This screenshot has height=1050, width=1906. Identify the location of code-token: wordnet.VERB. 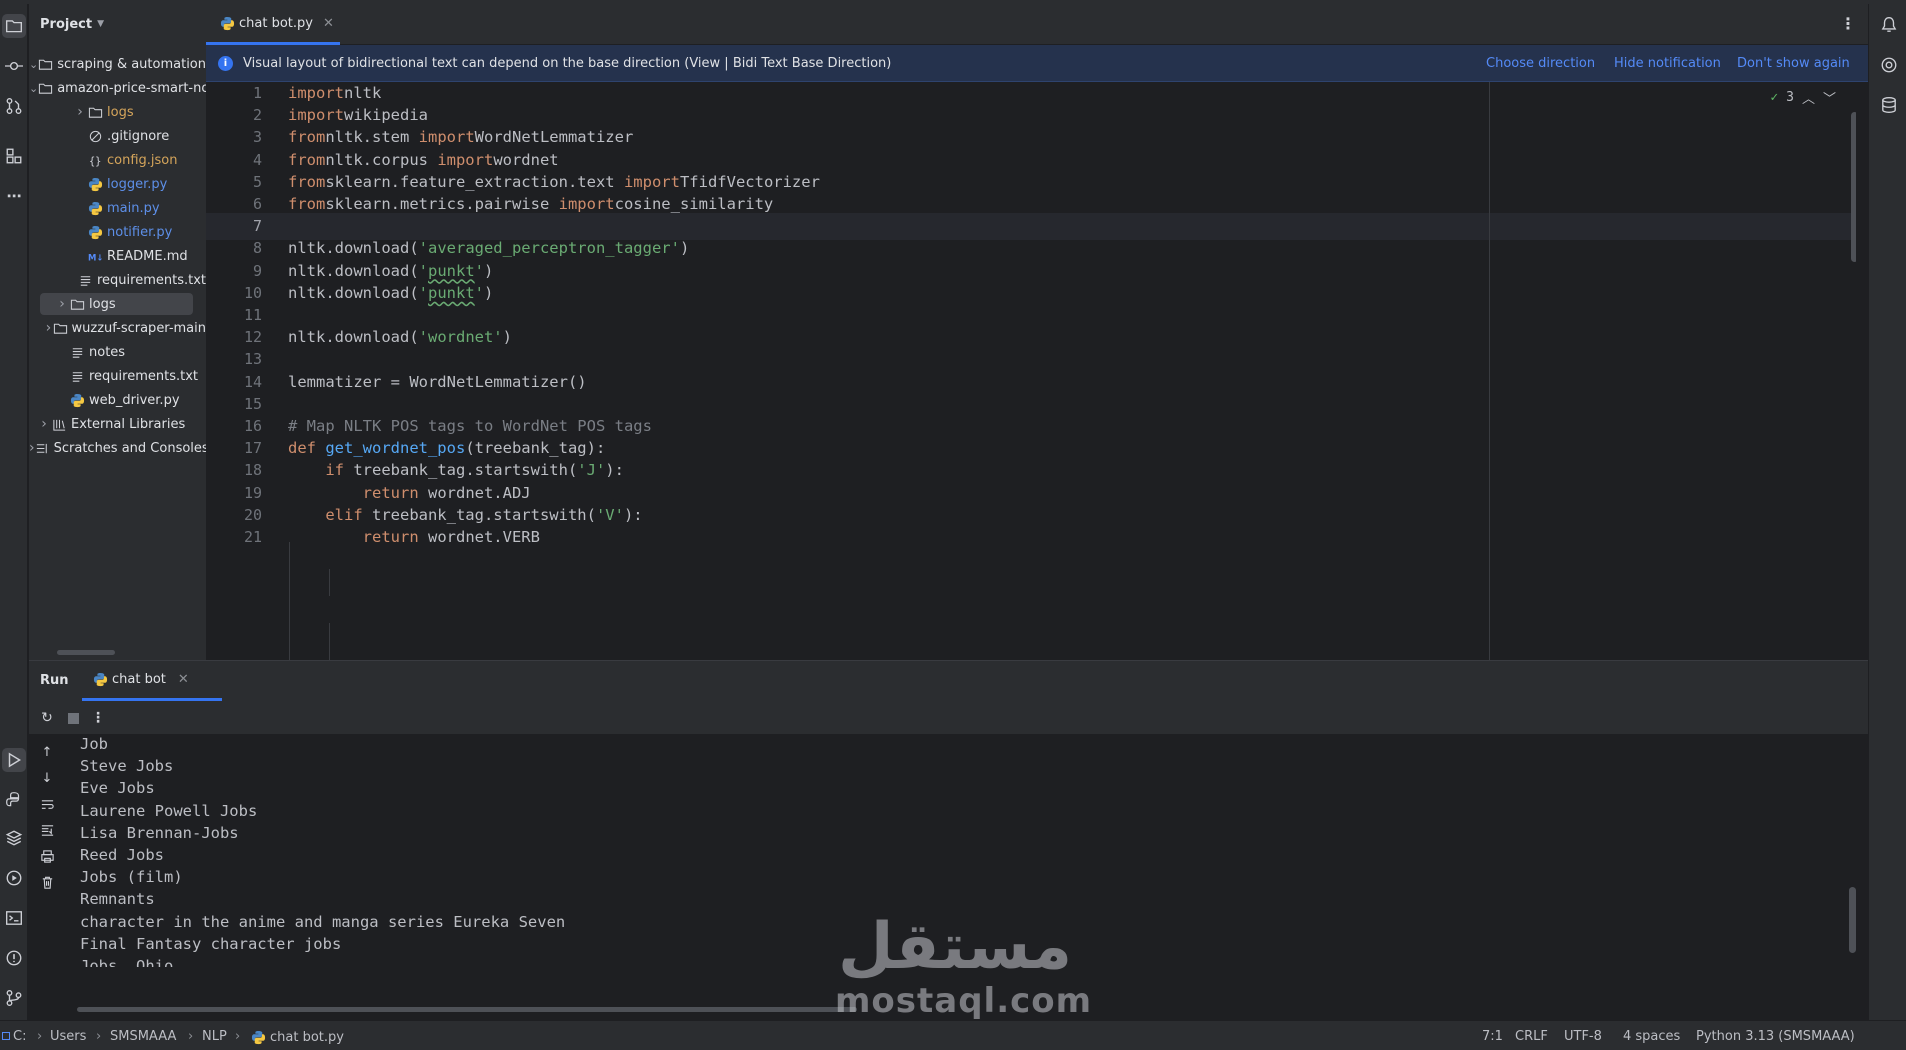
(479, 537).